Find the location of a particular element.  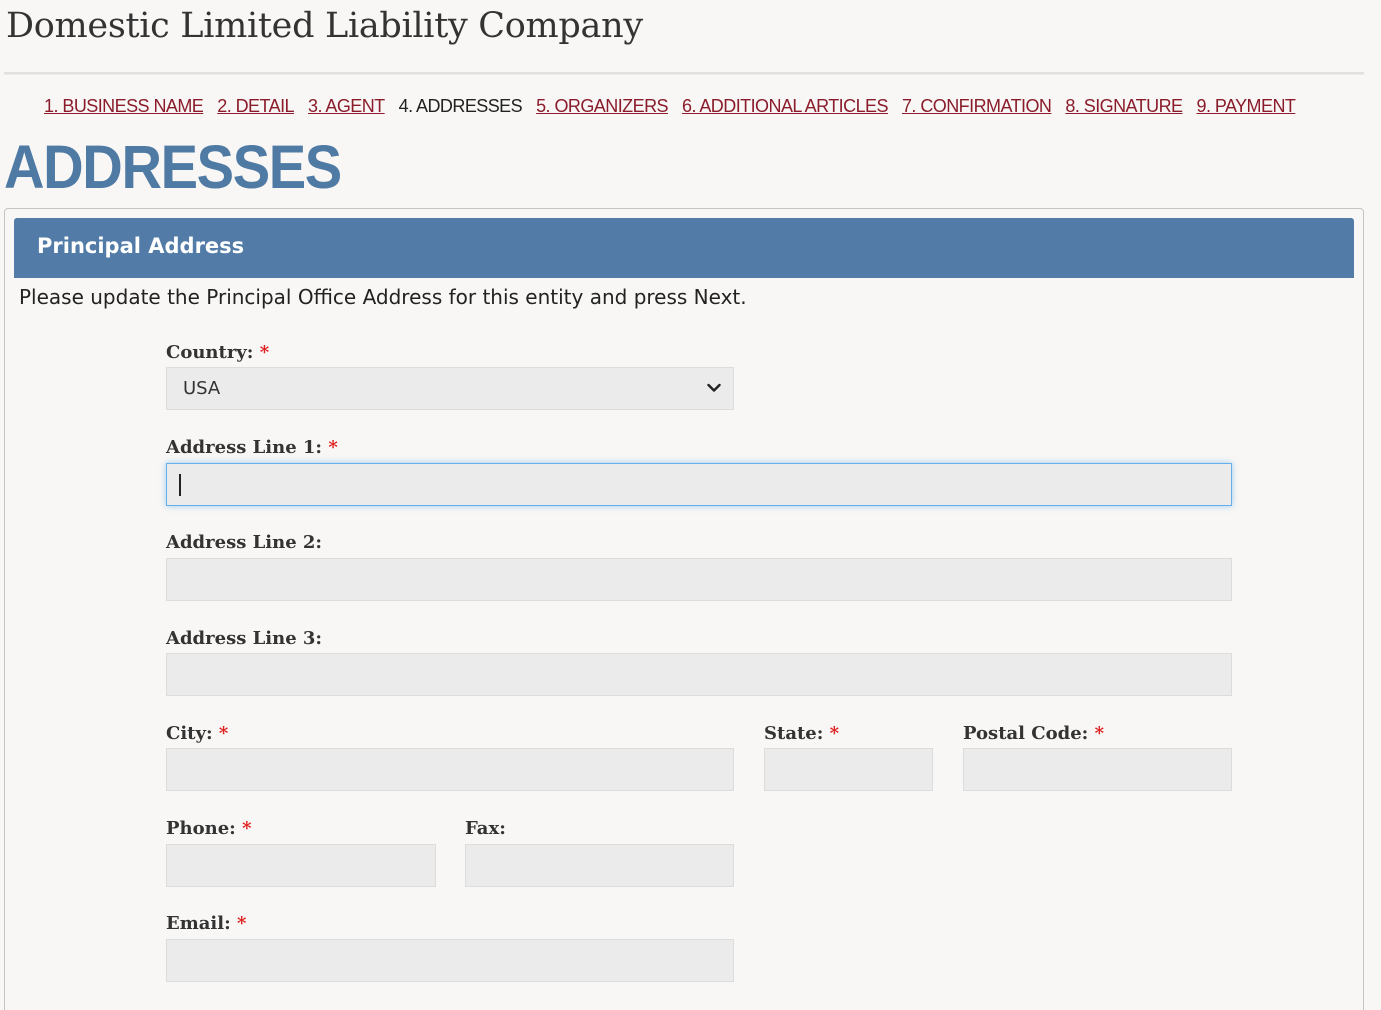

address-line-3-label: Address Line 3: is located at coordinates (244, 638).